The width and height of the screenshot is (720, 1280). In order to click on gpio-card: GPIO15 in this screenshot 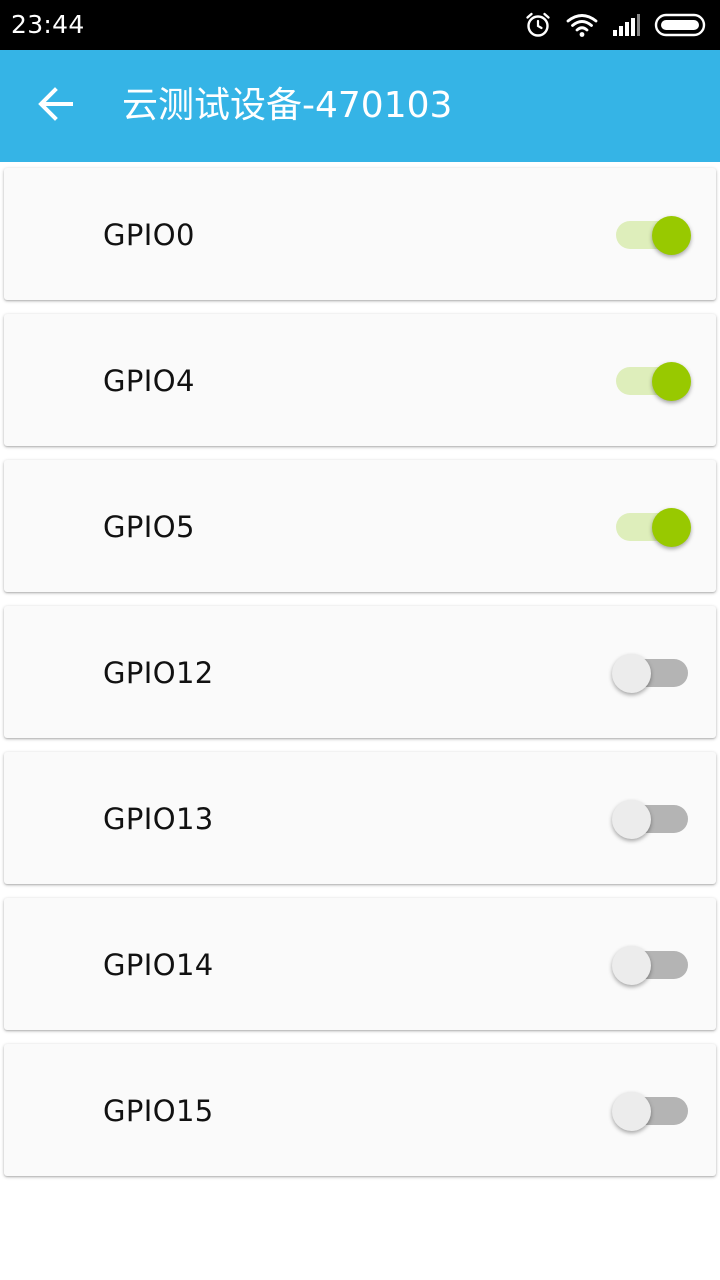, I will do `click(360, 1110)`.